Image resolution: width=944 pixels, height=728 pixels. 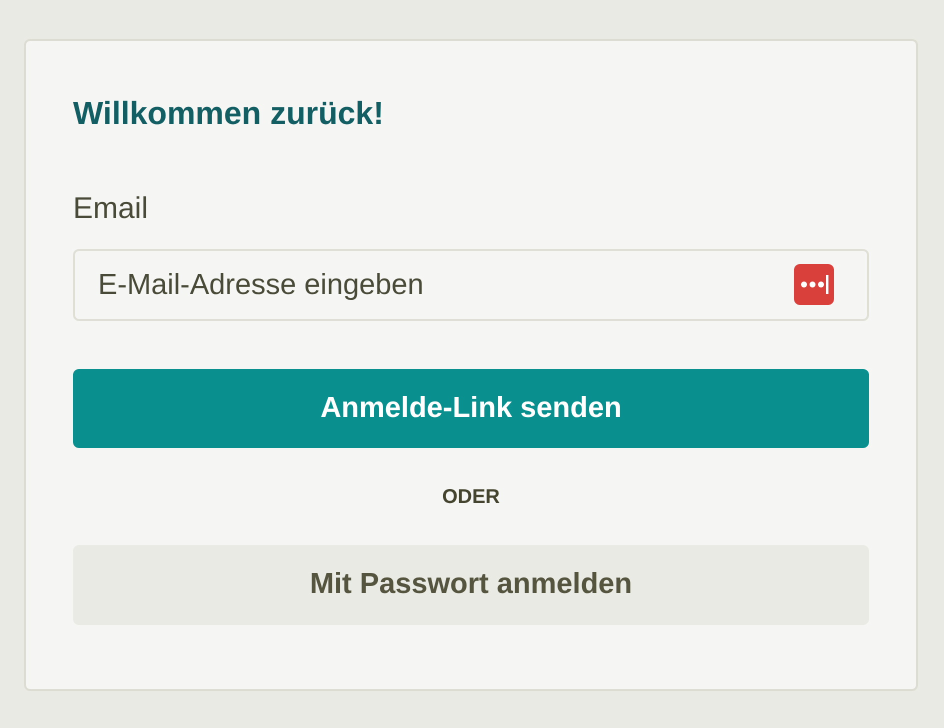 I want to click on password-login-button: Mit Passwort anmelden, so click(x=471, y=585).